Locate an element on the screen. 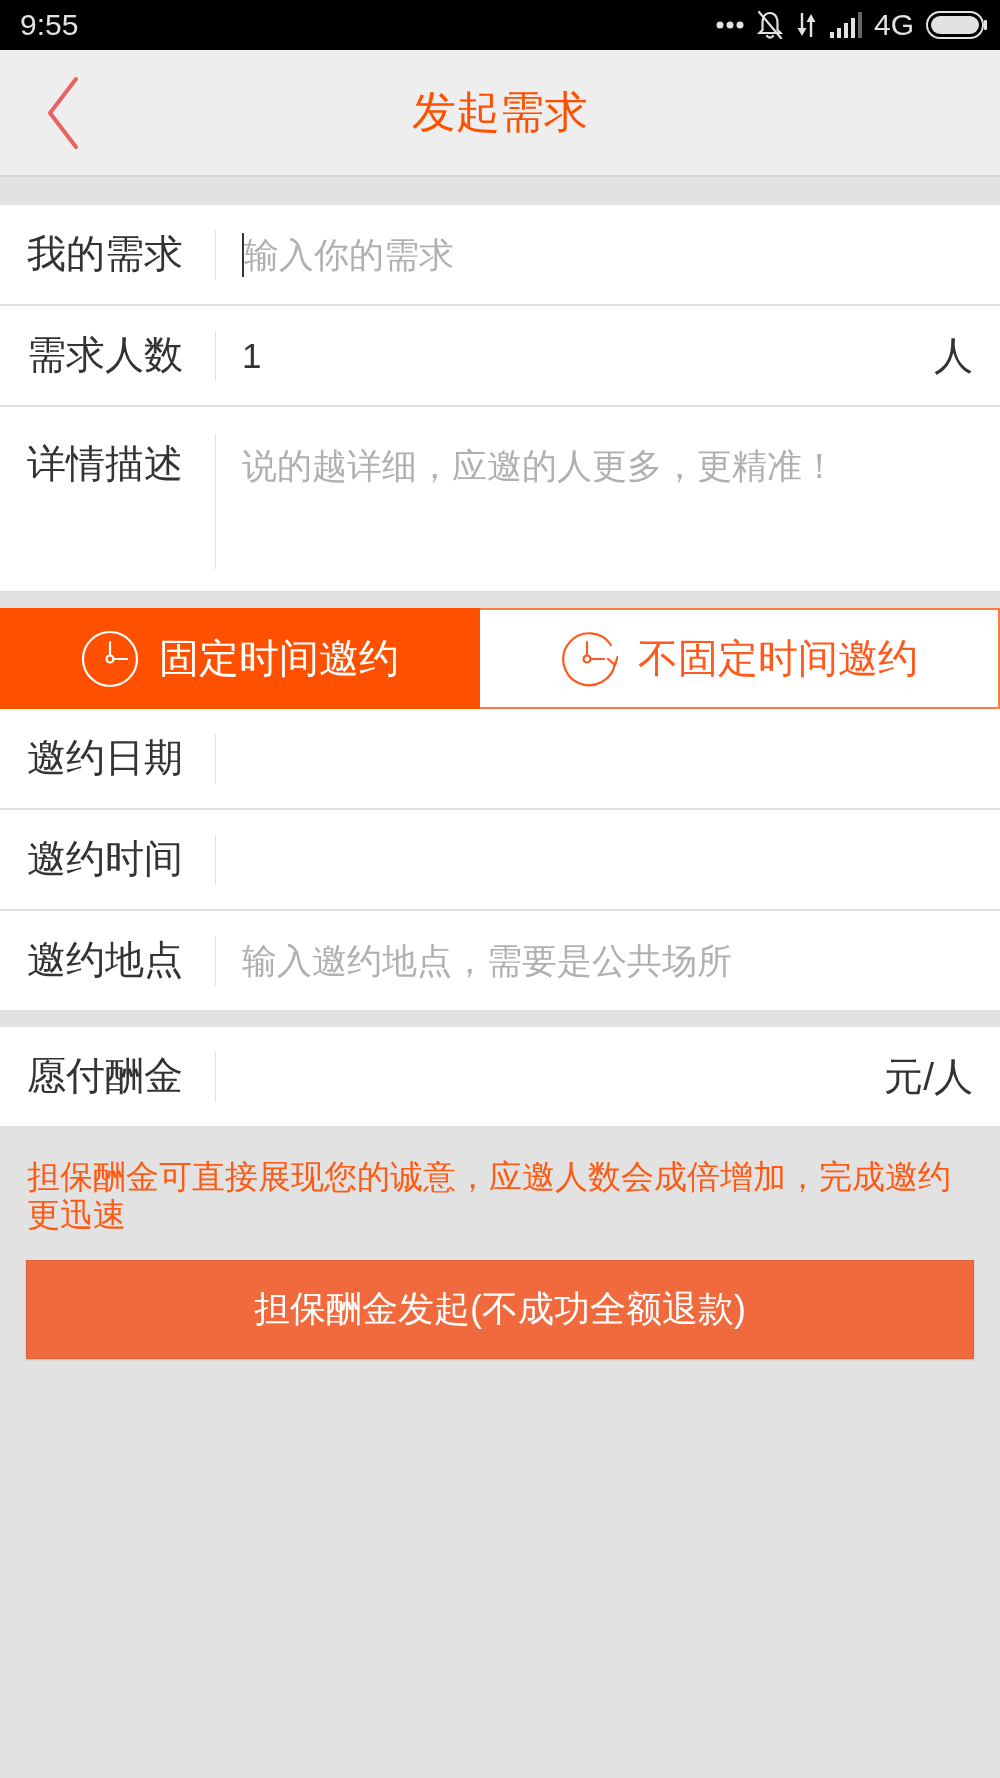 The image size is (1000, 1778). back-icon is located at coordinates (63, 112).